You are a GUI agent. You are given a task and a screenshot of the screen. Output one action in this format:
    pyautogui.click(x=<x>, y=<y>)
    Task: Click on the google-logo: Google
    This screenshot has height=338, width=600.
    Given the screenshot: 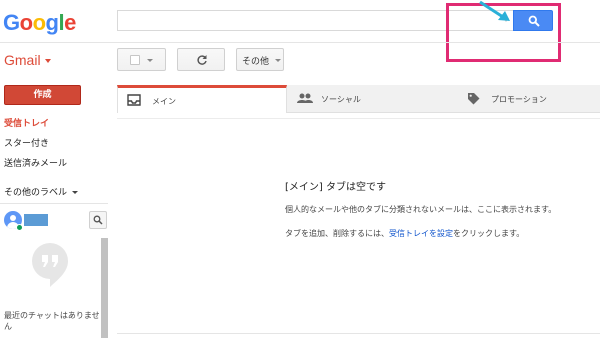 What is the action you would take?
    pyautogui.click(x=39, y=23)
    